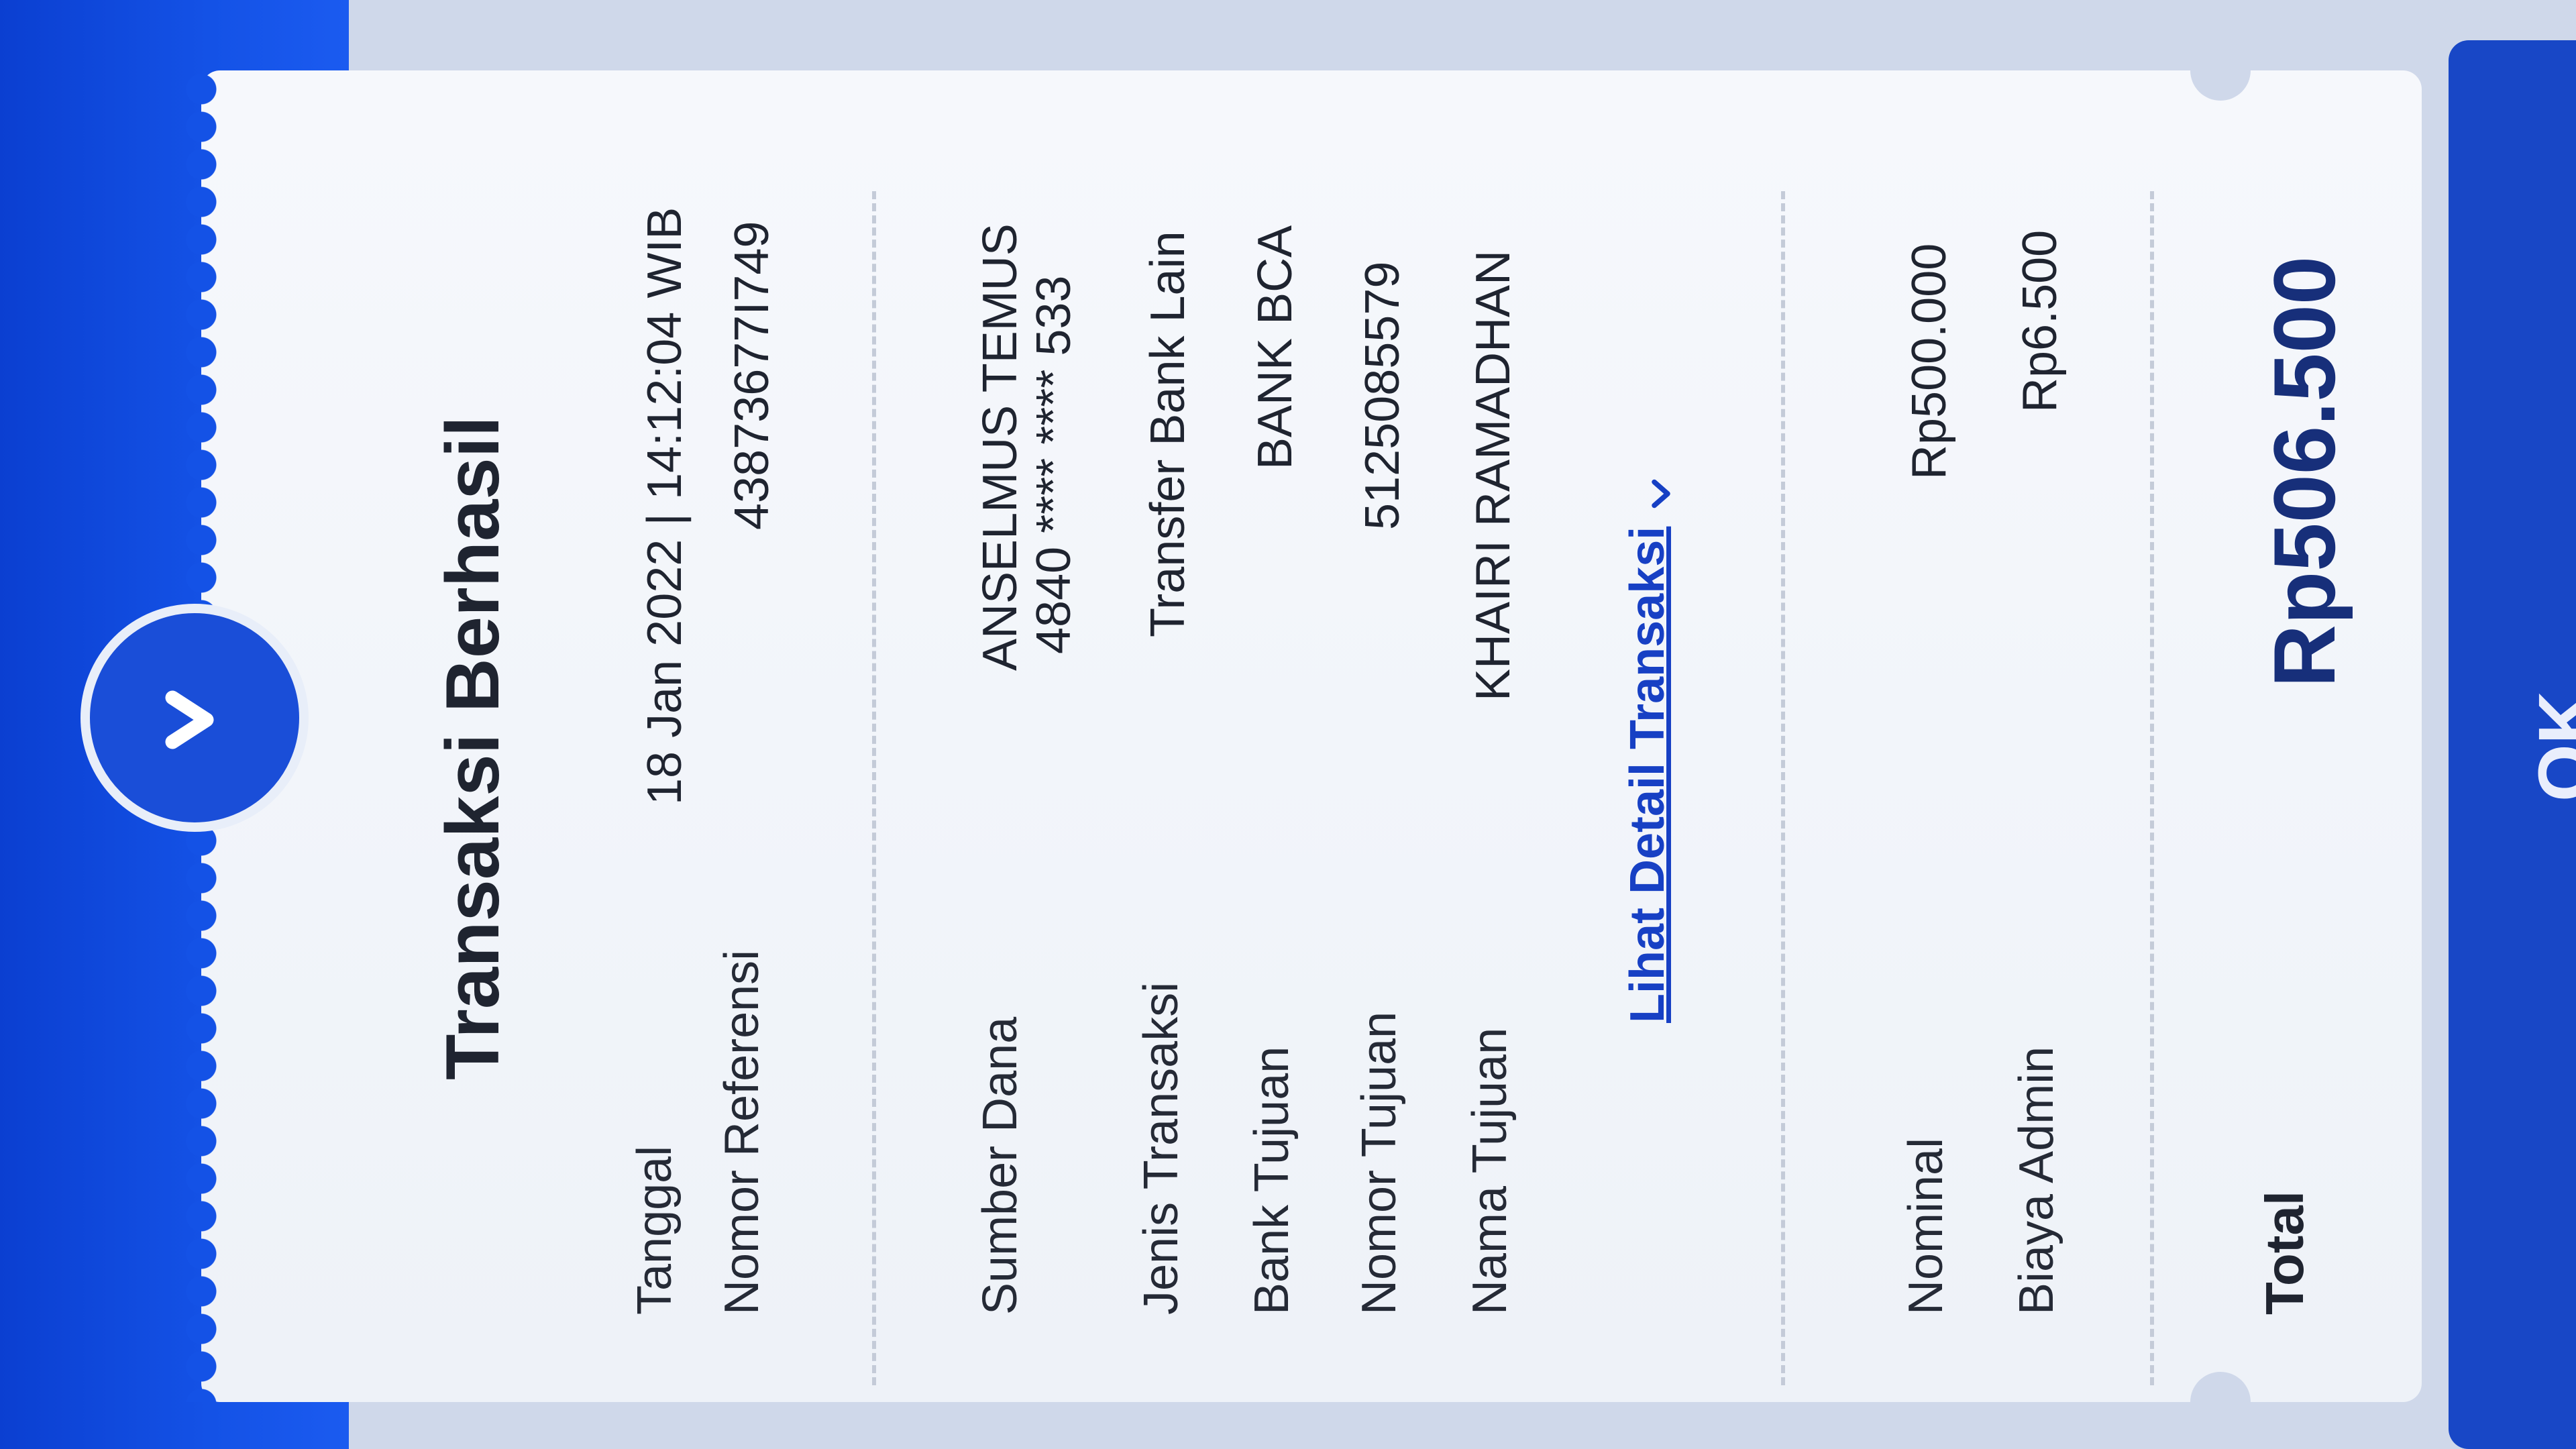  I want to click on row-label-nama-tujuan: Nama Tujuan, so click(1490, 1171).